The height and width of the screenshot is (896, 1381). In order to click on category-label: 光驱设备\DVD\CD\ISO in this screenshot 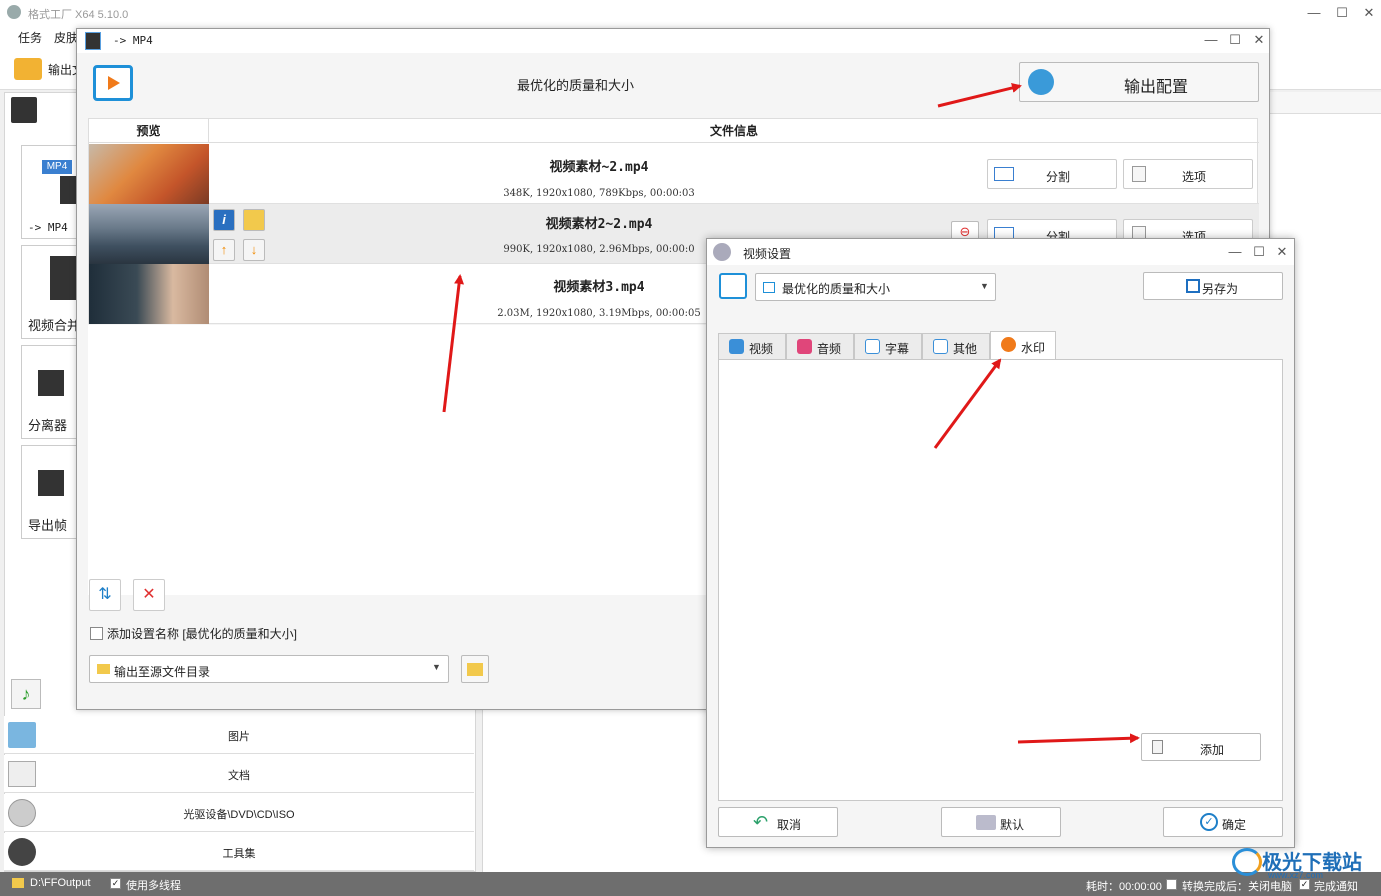, I will do `click(239, 815)`.